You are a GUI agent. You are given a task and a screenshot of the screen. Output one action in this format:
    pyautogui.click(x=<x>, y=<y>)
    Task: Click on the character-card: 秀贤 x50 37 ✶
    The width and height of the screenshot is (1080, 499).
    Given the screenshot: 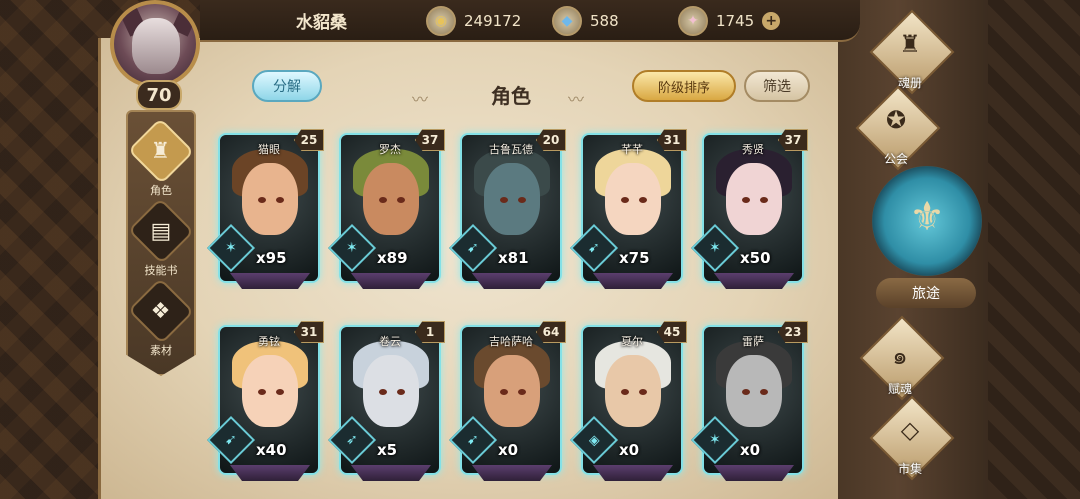 What is the action you would take?
    pyautogui.click(x=749, y=209)
    